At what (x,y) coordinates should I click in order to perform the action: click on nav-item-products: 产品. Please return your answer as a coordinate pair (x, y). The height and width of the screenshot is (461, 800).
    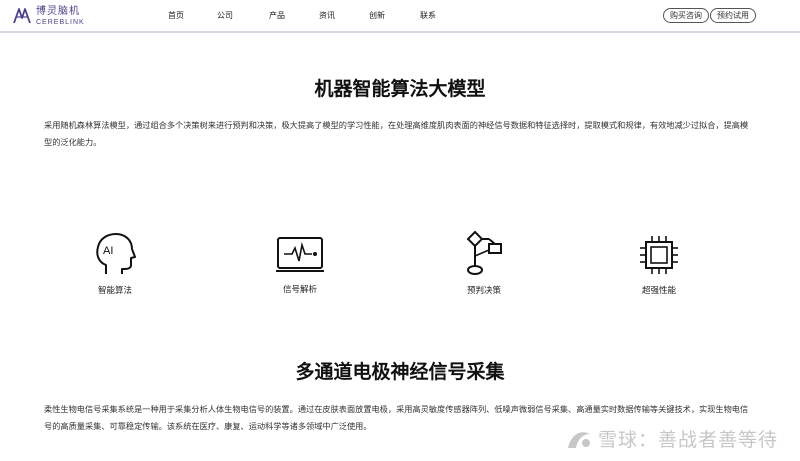
    Looking at the image, I should click on (277, 15).